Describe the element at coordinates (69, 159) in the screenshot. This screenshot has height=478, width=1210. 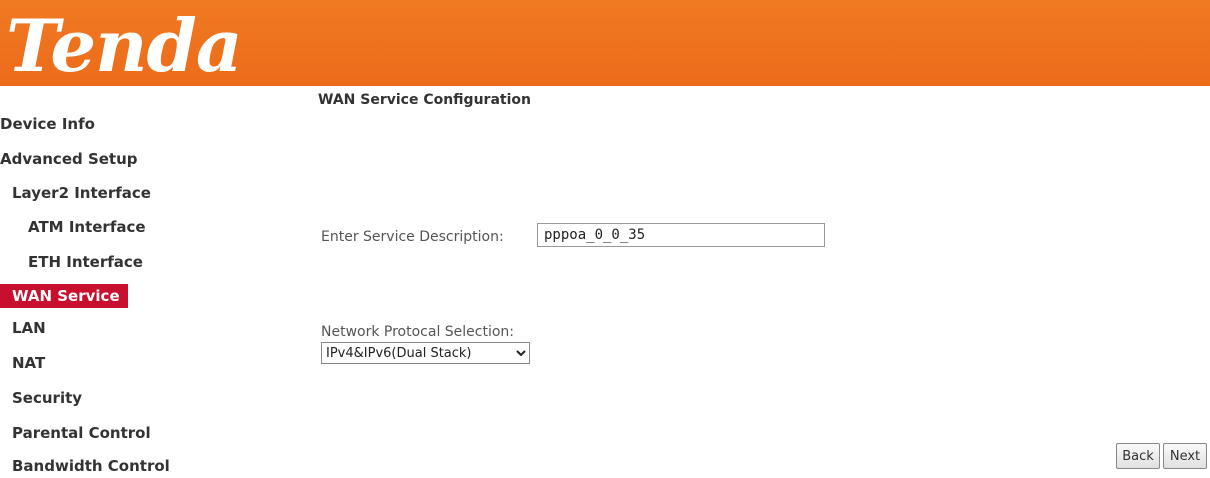
I see `sidebar-item-advanced-setup: Advanced Setup` at that location.